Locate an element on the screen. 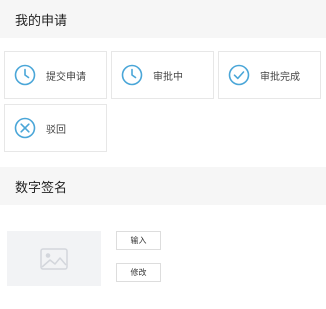  tile-rejected: 驳回 is located at coordinates (55, 128).